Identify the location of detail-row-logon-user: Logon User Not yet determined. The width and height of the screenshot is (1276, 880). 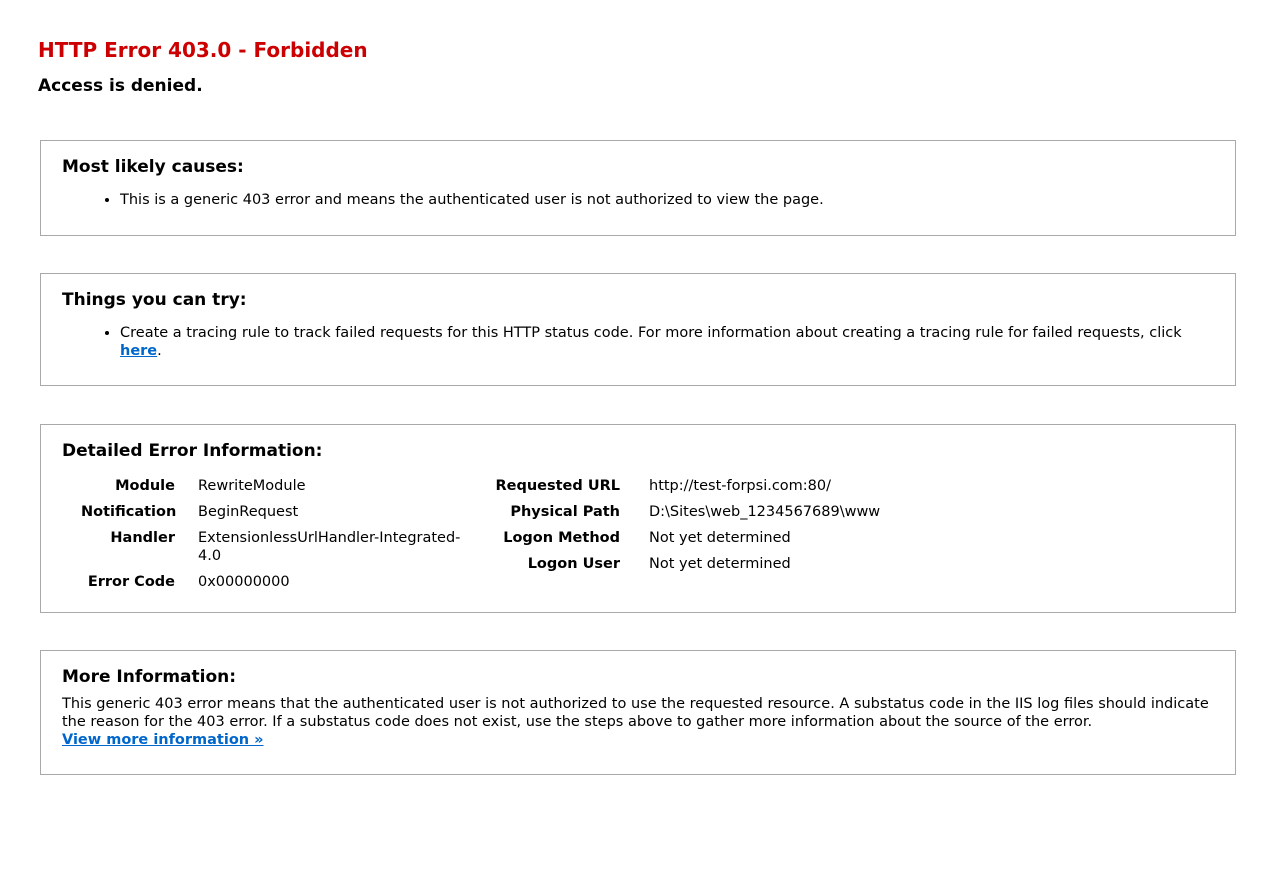
(679, 564).